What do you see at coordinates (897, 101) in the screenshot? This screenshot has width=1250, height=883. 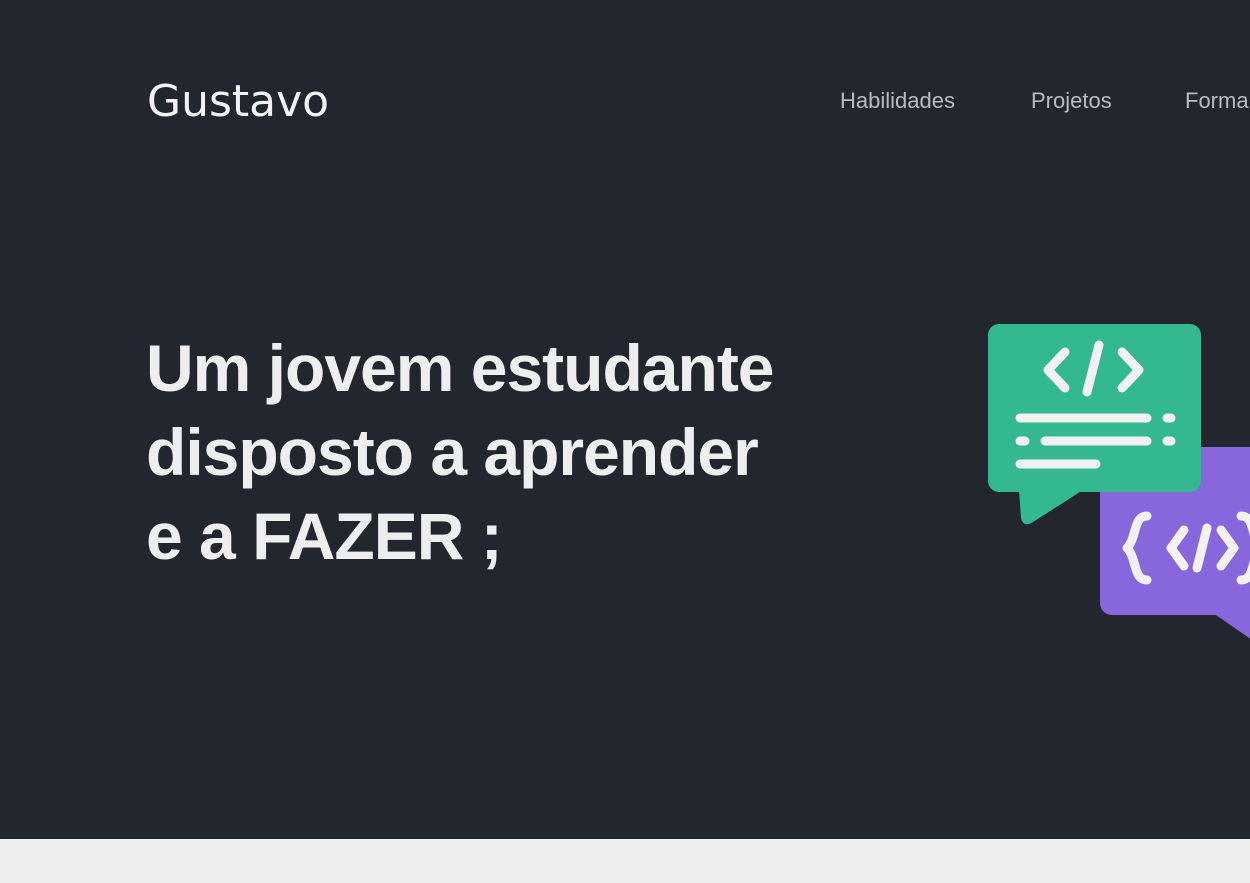 I see `nav-link-habilidades: Habilidades` at bounding box center [897, 101].